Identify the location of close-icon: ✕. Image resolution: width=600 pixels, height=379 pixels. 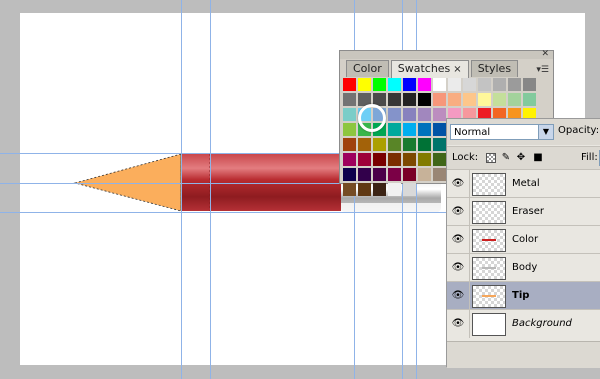
(545, 54).